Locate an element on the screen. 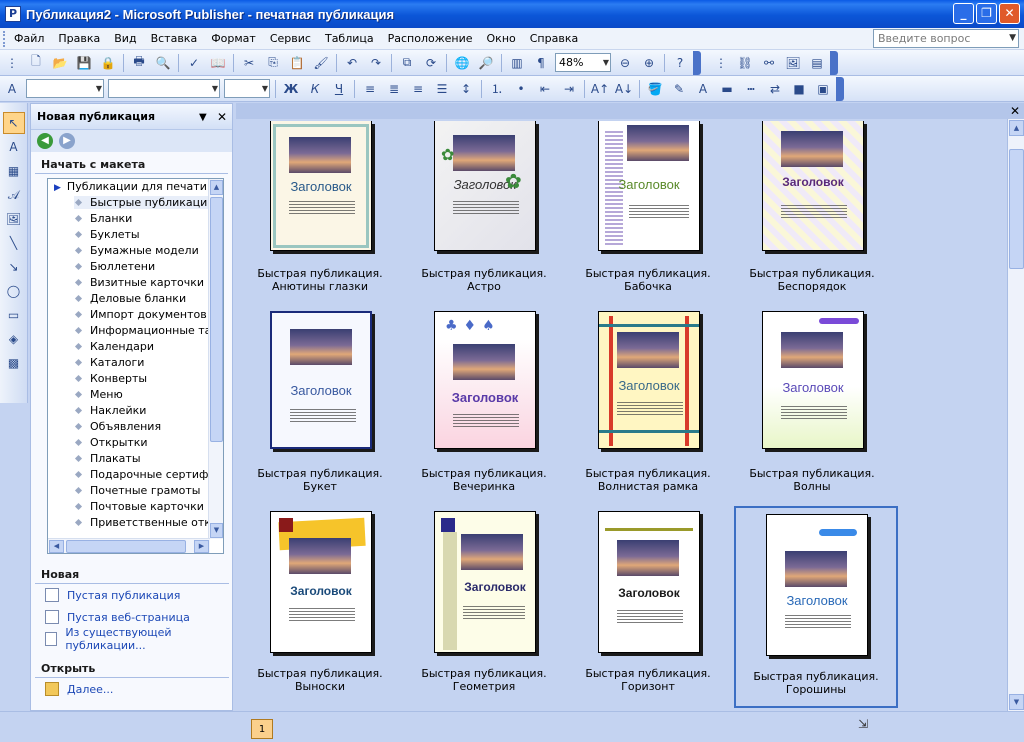 This screenshot has height=742, width=1024. spelling-icon: ✓ is located at coordinates (194, 63).